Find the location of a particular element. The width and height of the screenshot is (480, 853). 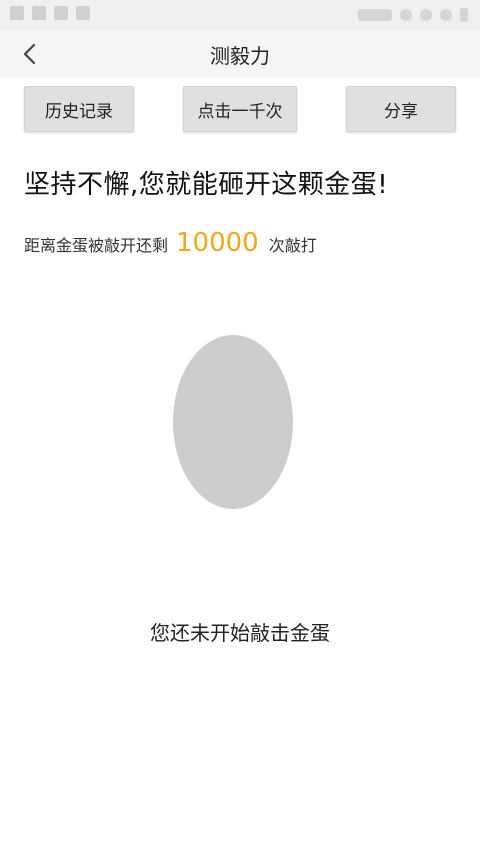

status-bar is located at coordinates (240, 15).